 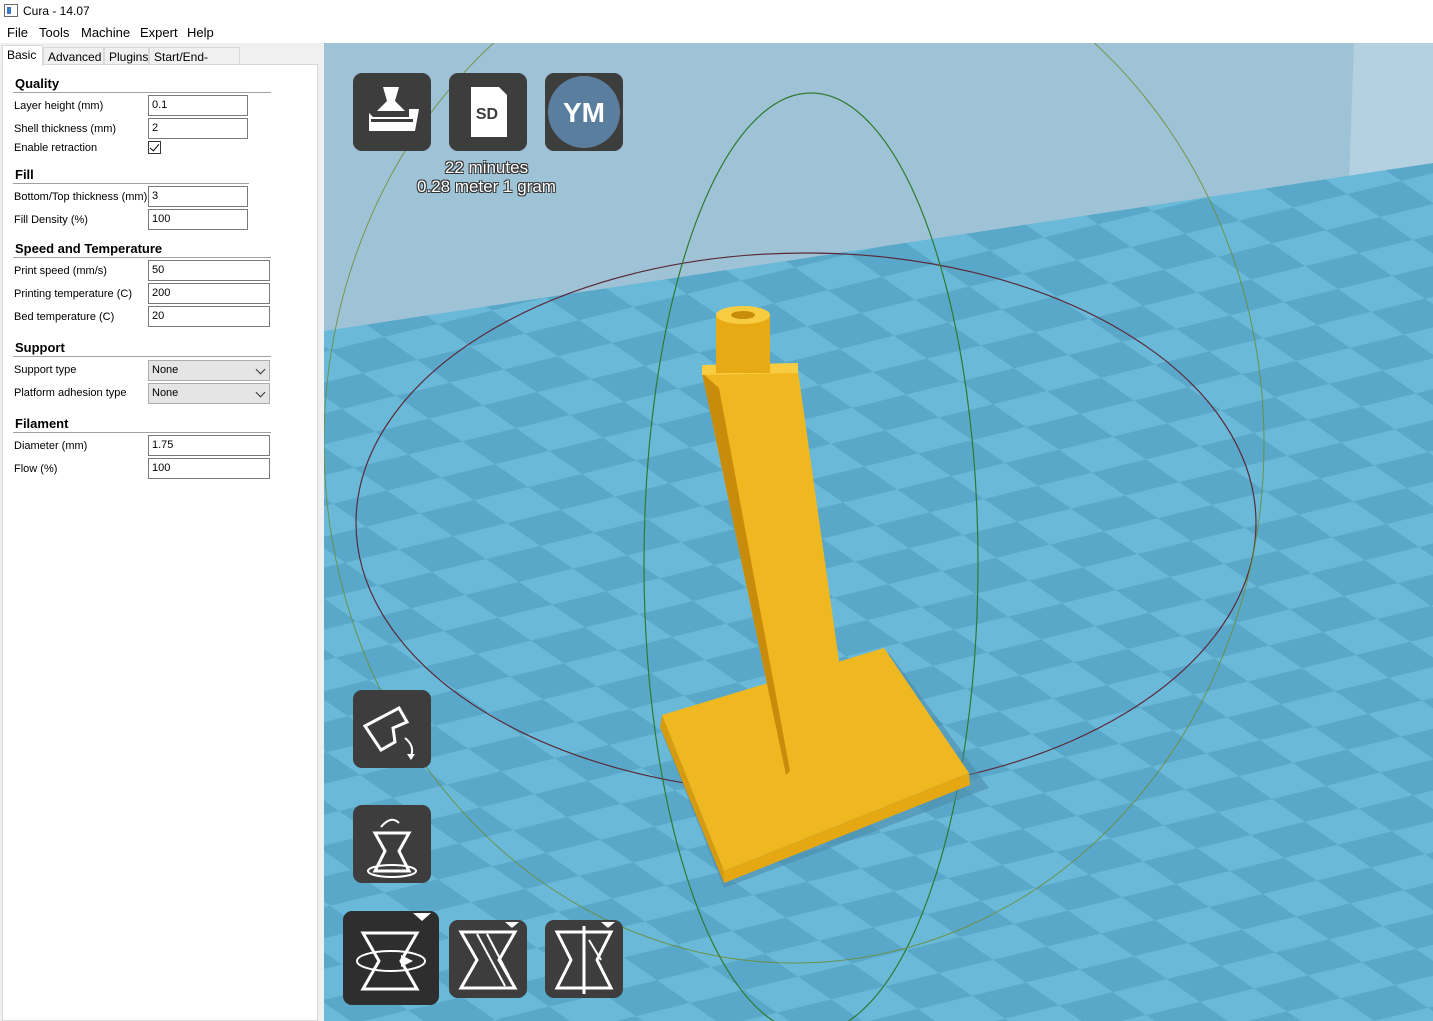 I want to click on menu-machine: Machine, so click(x=105, y=32).